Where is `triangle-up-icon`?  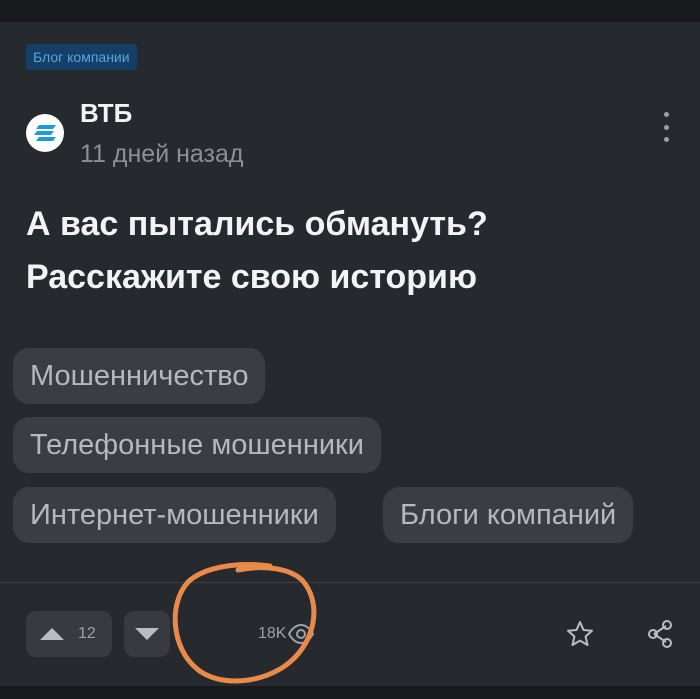 triangle-up-icon is located at coordinates (52, 634).